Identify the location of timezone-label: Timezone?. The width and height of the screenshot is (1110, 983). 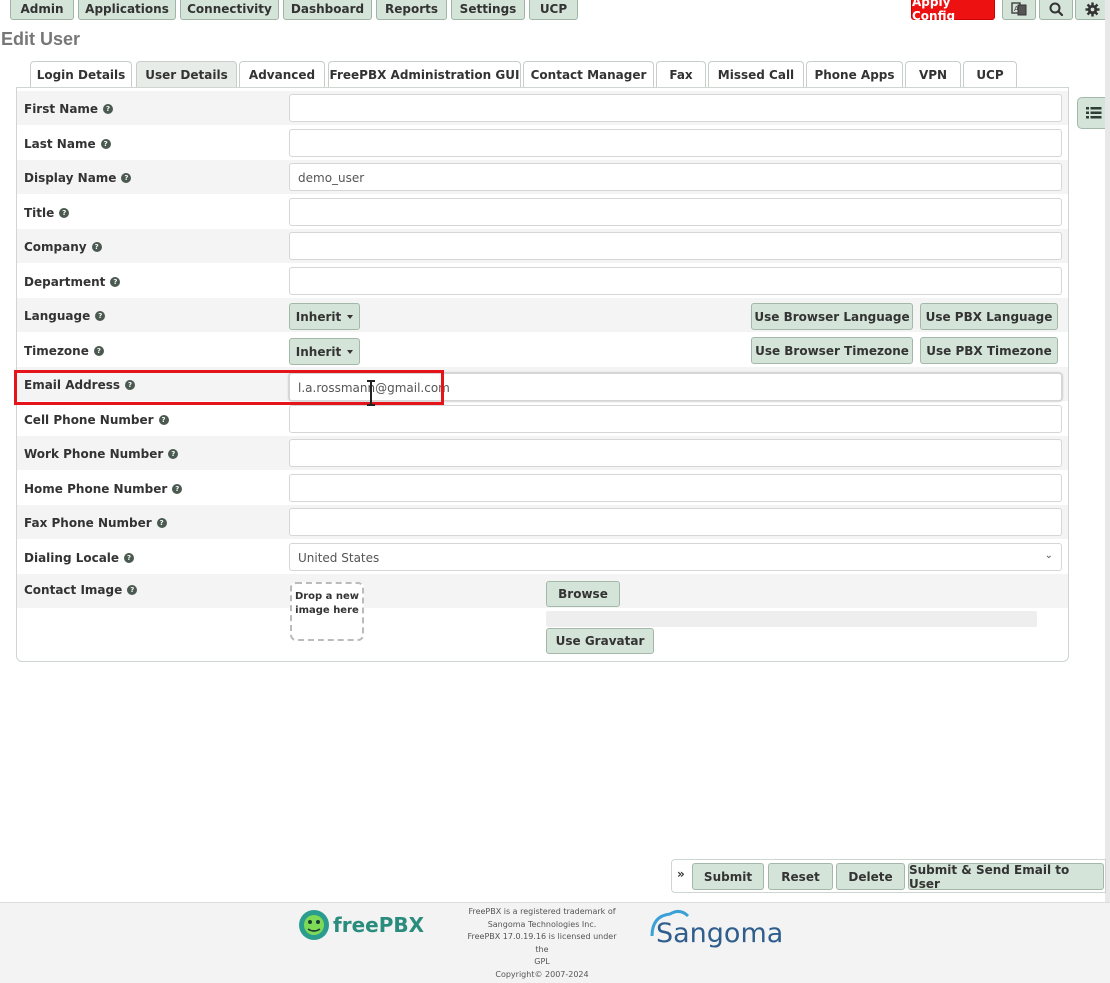
(64, 351).